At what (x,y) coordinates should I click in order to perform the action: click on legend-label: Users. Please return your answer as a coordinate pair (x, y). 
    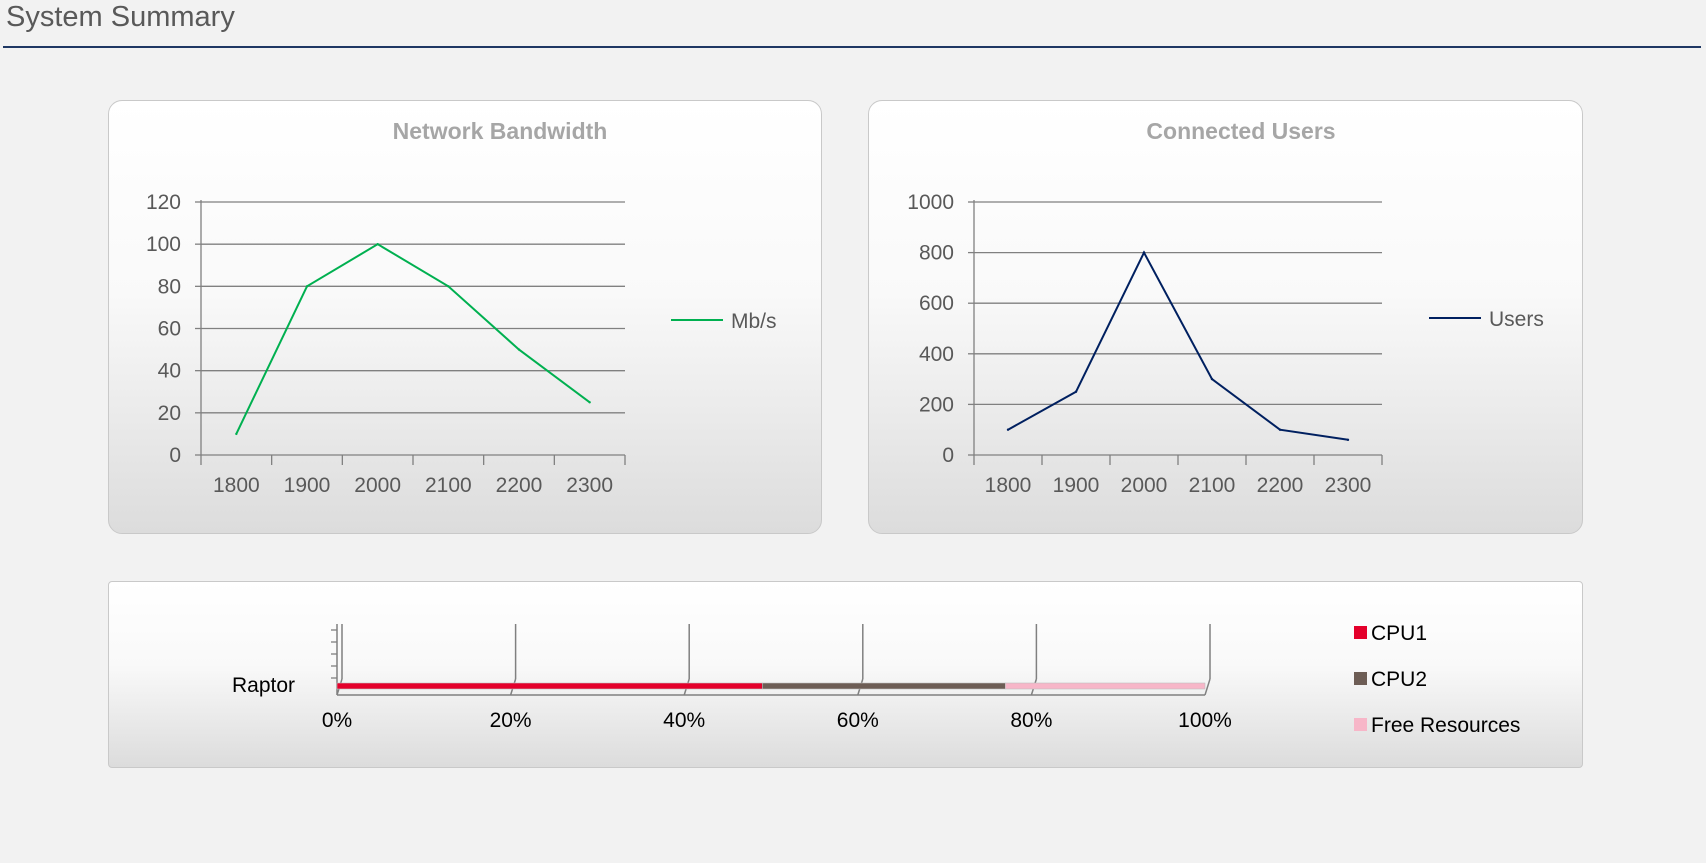
    Looking at the image, I should click on (1516, 319).